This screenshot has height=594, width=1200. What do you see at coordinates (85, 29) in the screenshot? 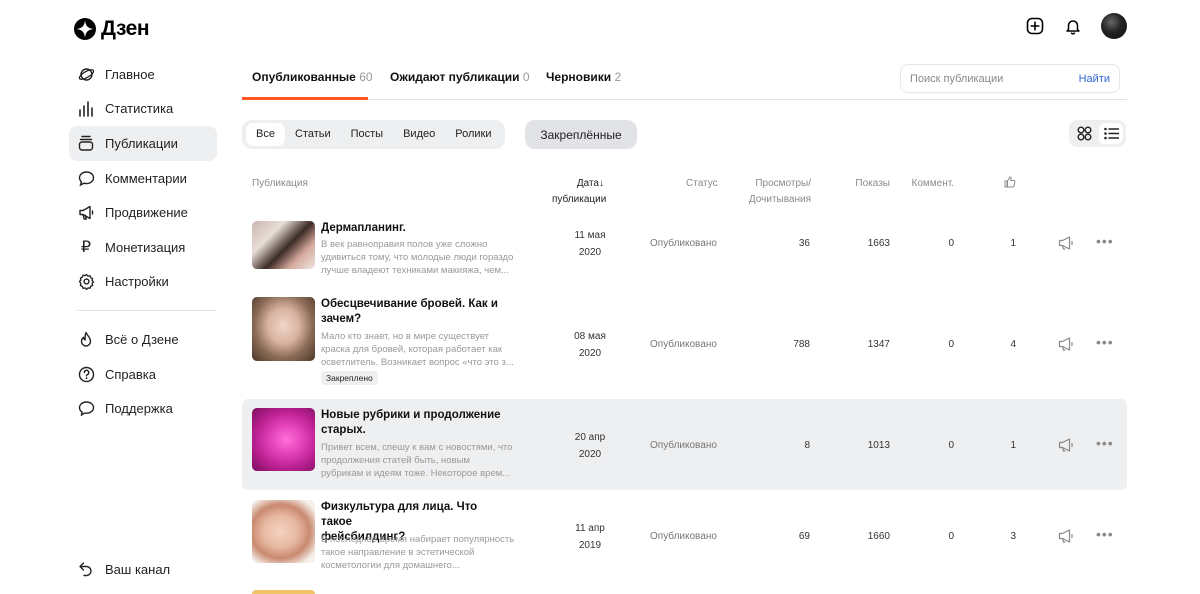
I see `dzen-logo-icon` at bounding box center [85, 29].